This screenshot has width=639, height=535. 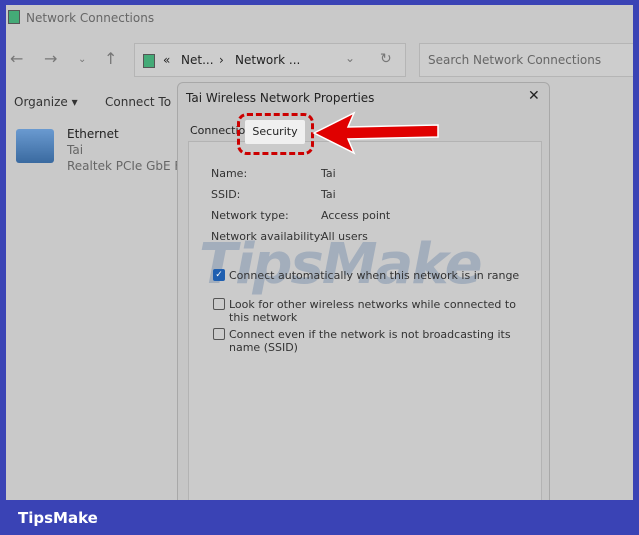 What do you see at coordinates (82, 59) in the screenshot?
I see `recent-chevron-icon: ⌄` at bounding box center [82, 59].